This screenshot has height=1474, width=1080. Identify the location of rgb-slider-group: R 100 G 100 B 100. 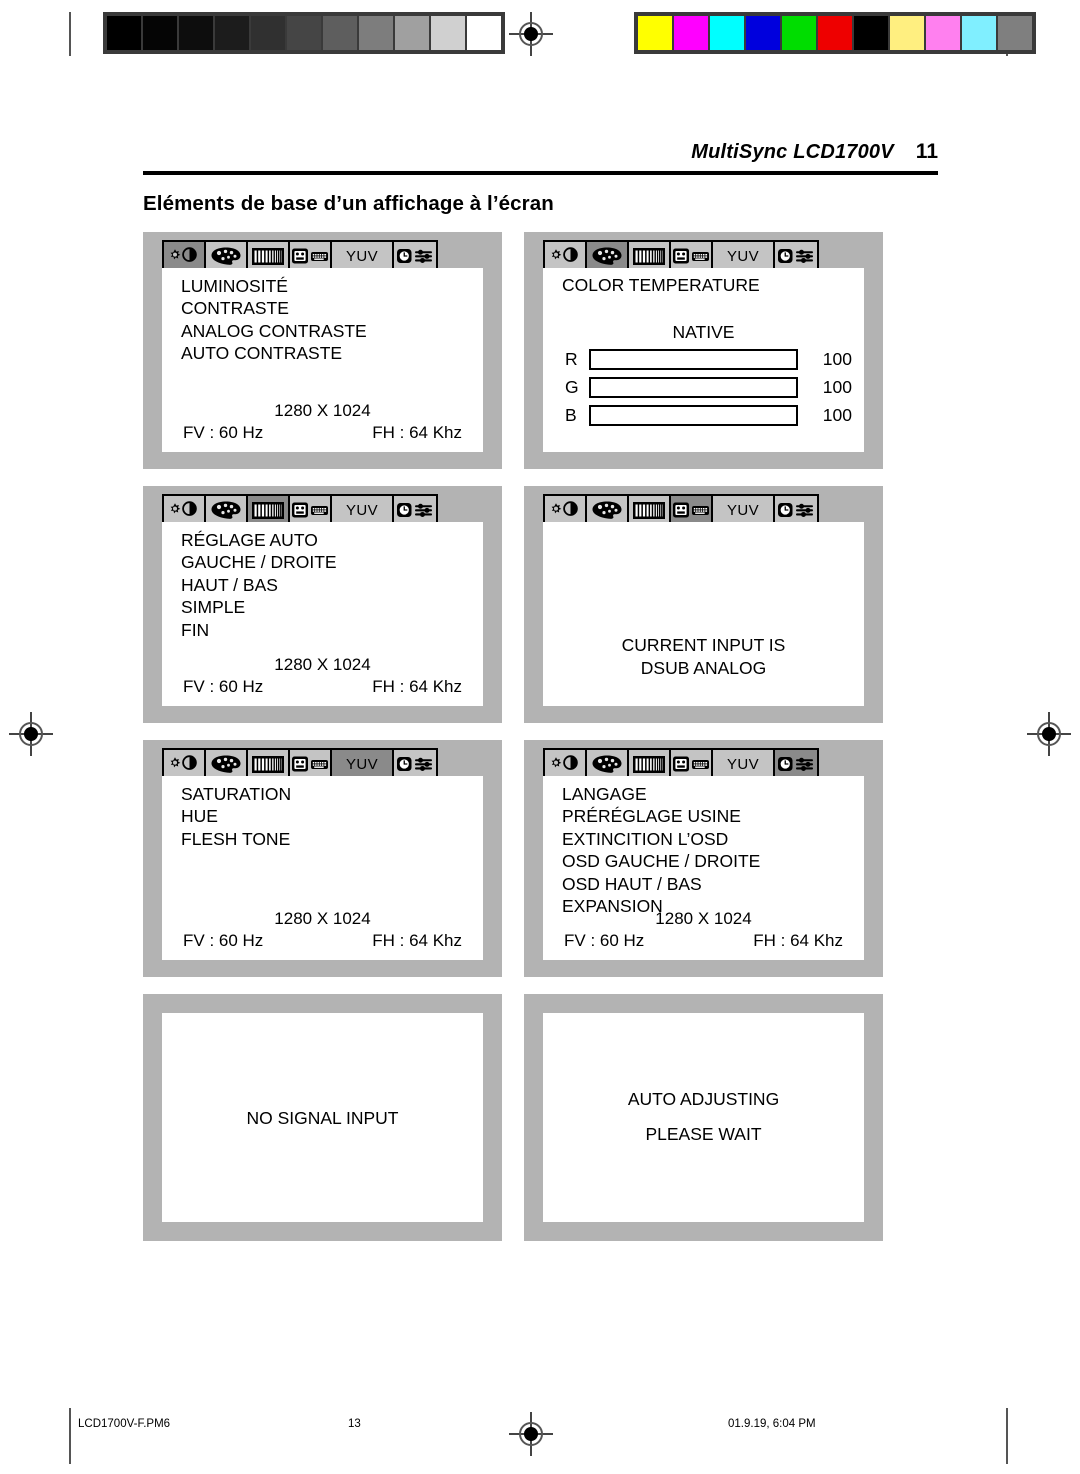
(703, 387).